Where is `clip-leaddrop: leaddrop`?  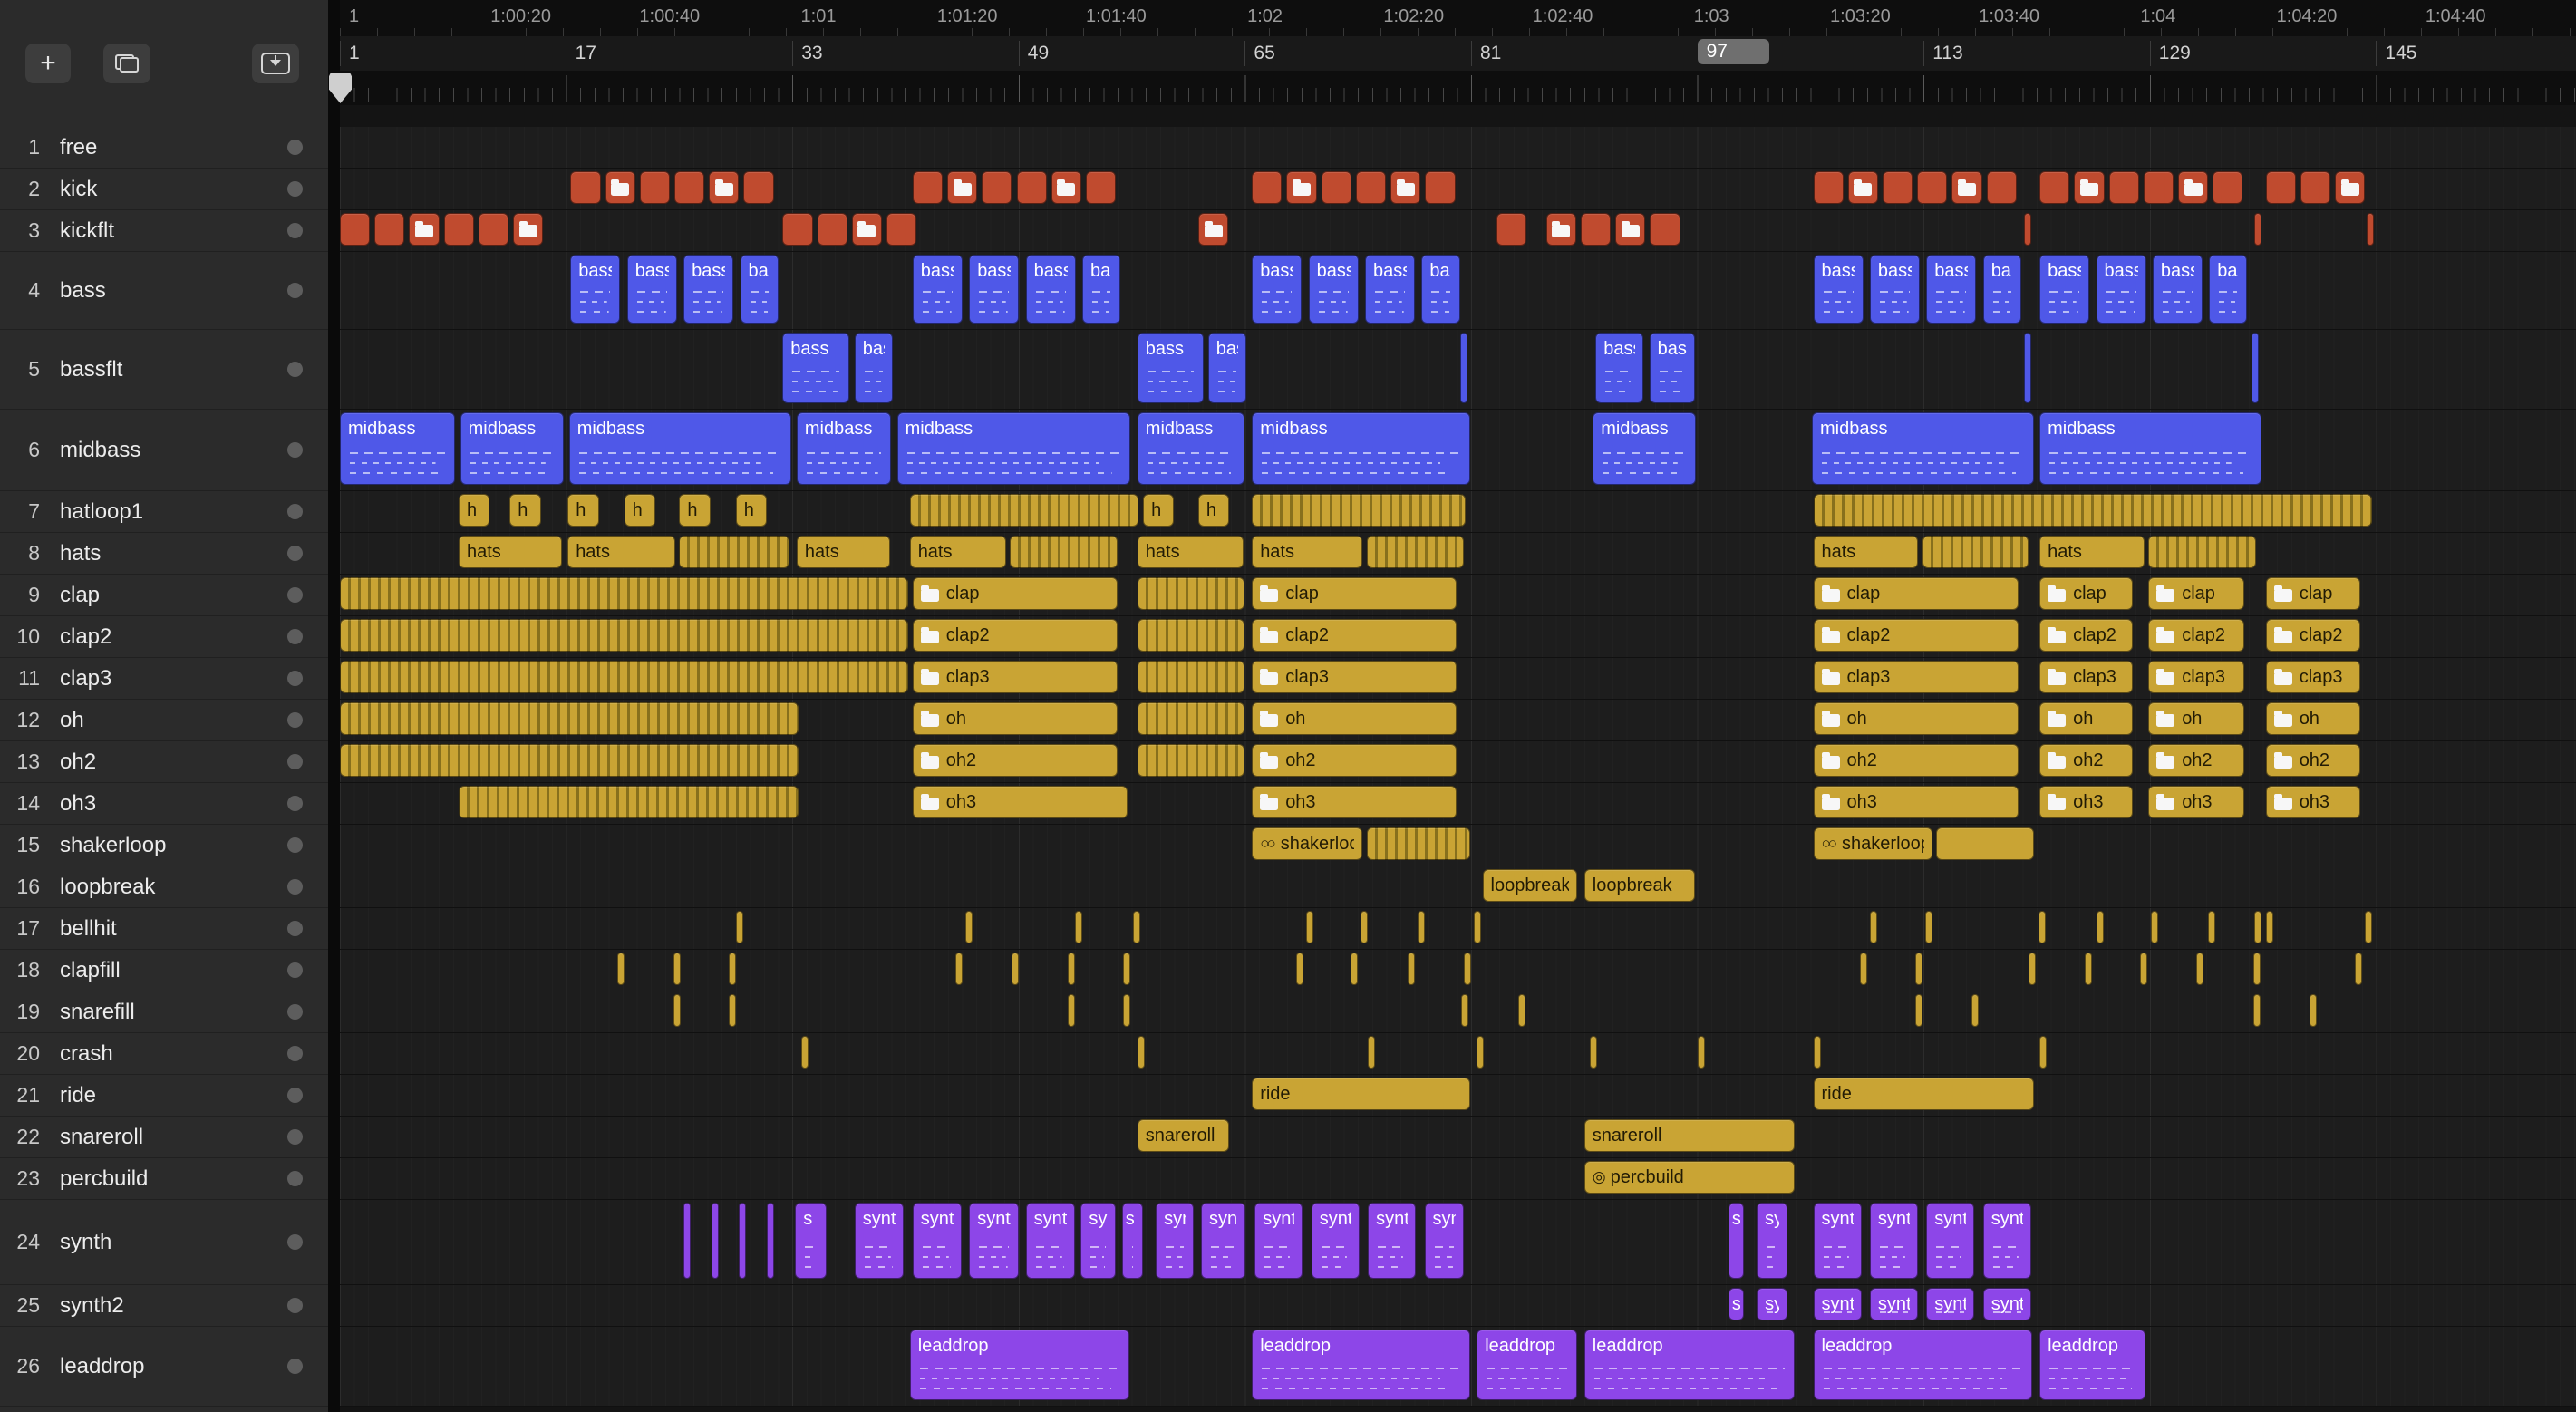 clip-leaddrop: leaddrop is located at coordinates (1923, 1365).